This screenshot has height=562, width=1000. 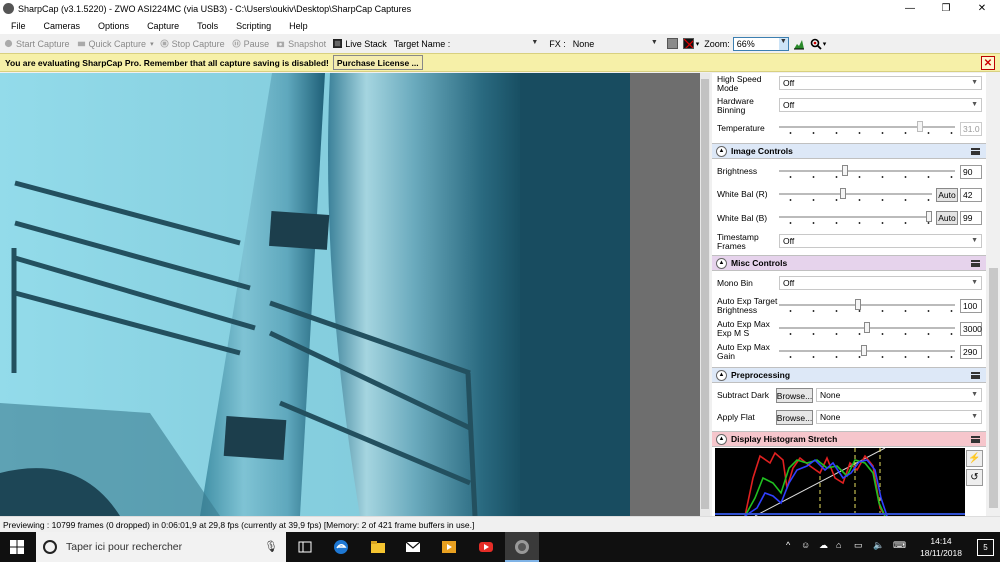 I want to click on histogram-display, so click(x=840, y=481).